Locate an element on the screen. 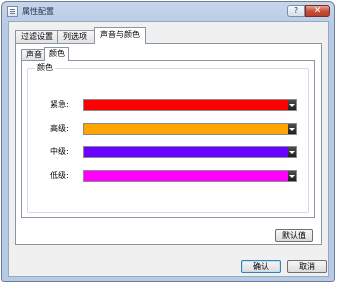  urgent-color-select is located at coordinates (190, 105).